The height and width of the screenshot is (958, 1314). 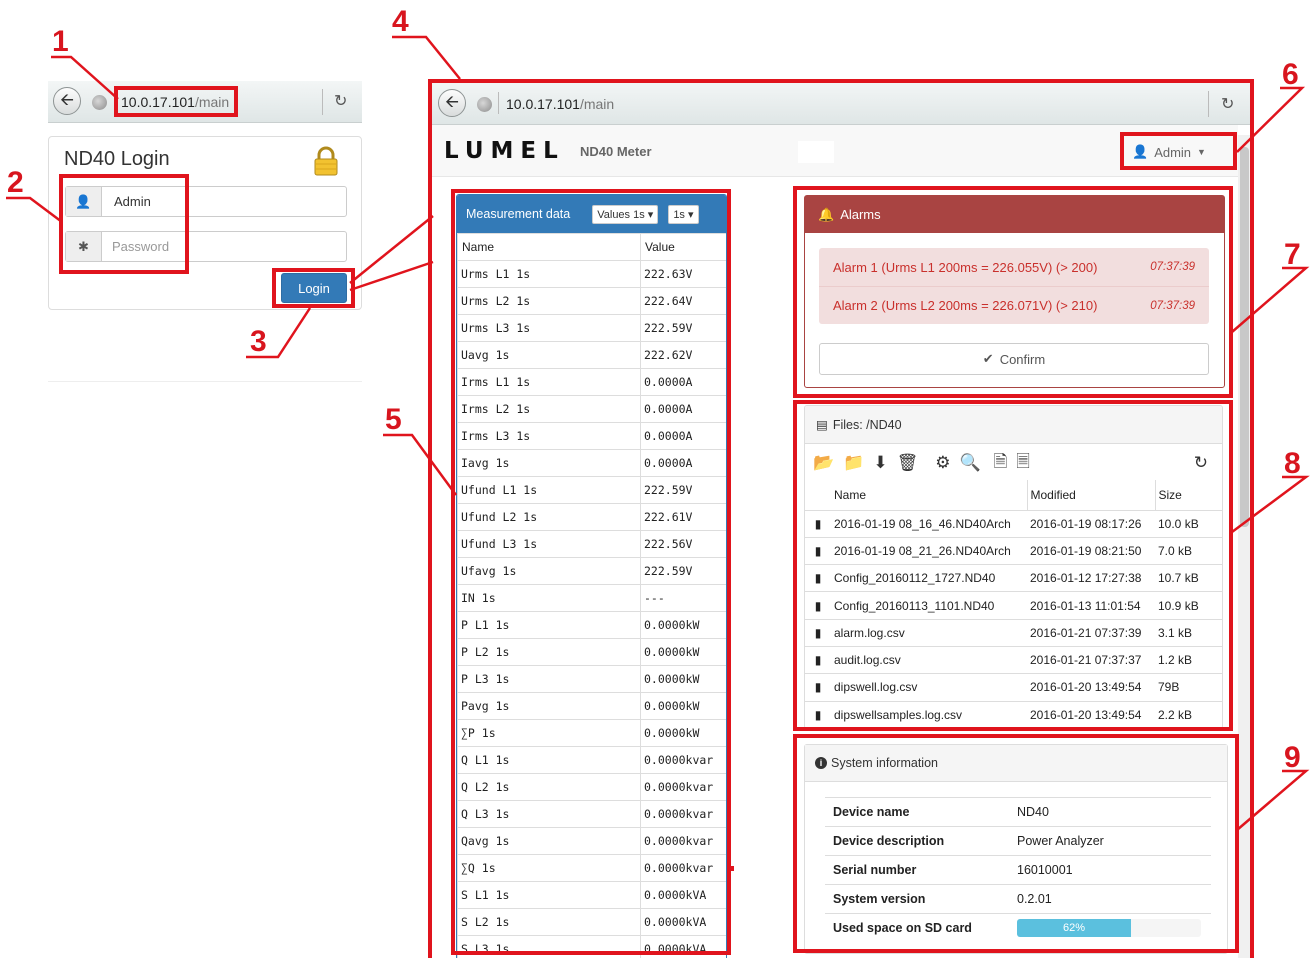 I want to click on callout-number: 7, so click(x=1292, y=254).